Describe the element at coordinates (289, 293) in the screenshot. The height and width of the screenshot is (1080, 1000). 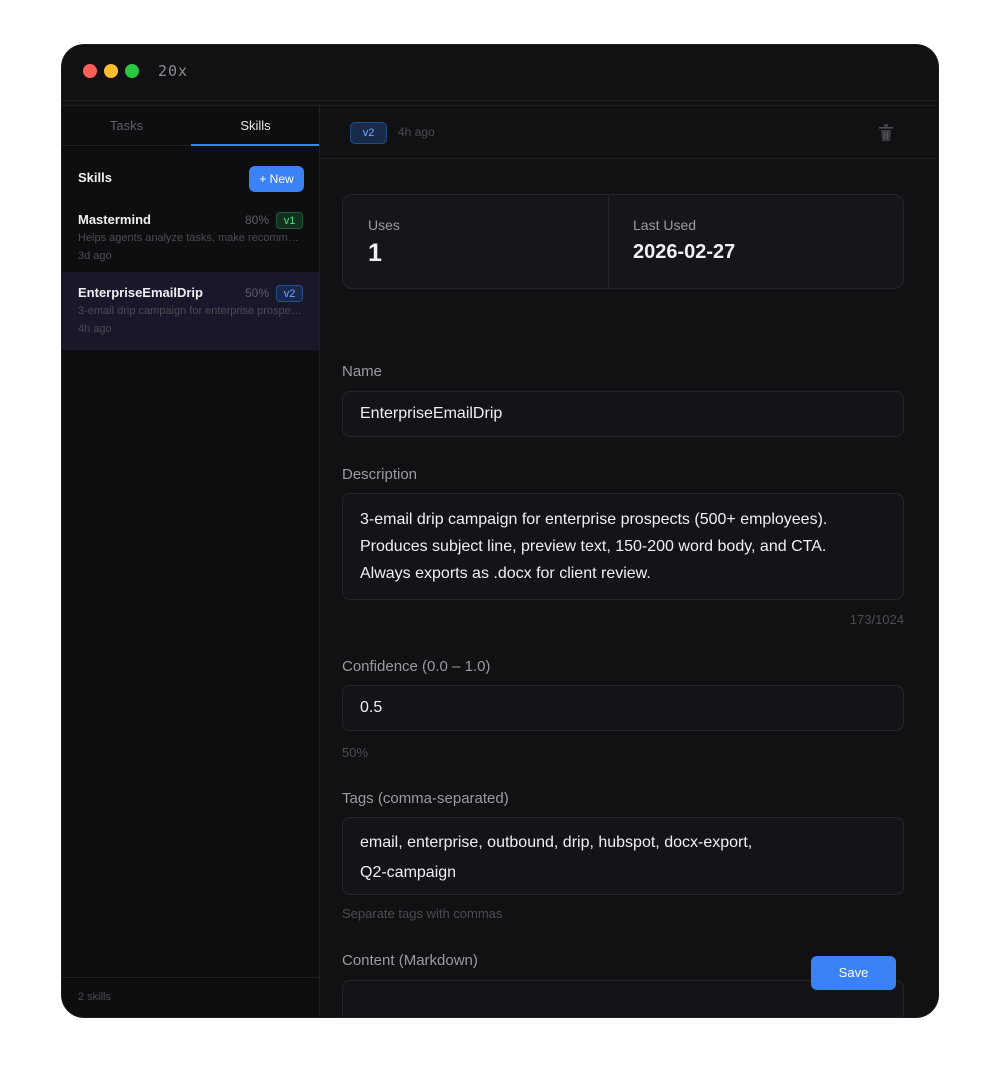
I see `skill-version-badge: v2` at that location.